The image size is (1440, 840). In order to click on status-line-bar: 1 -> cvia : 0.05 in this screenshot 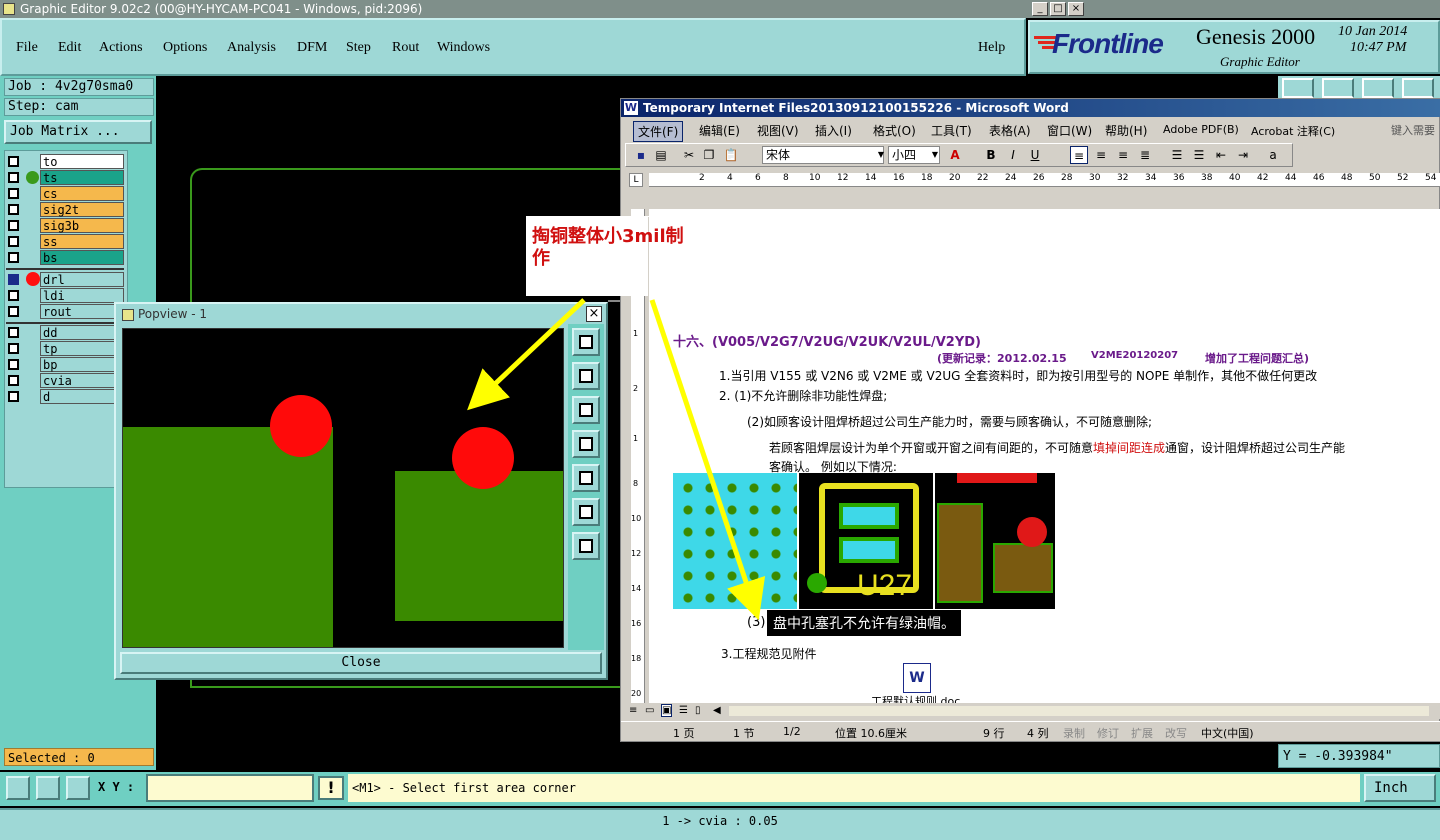, I will do `click(720, 824)`.